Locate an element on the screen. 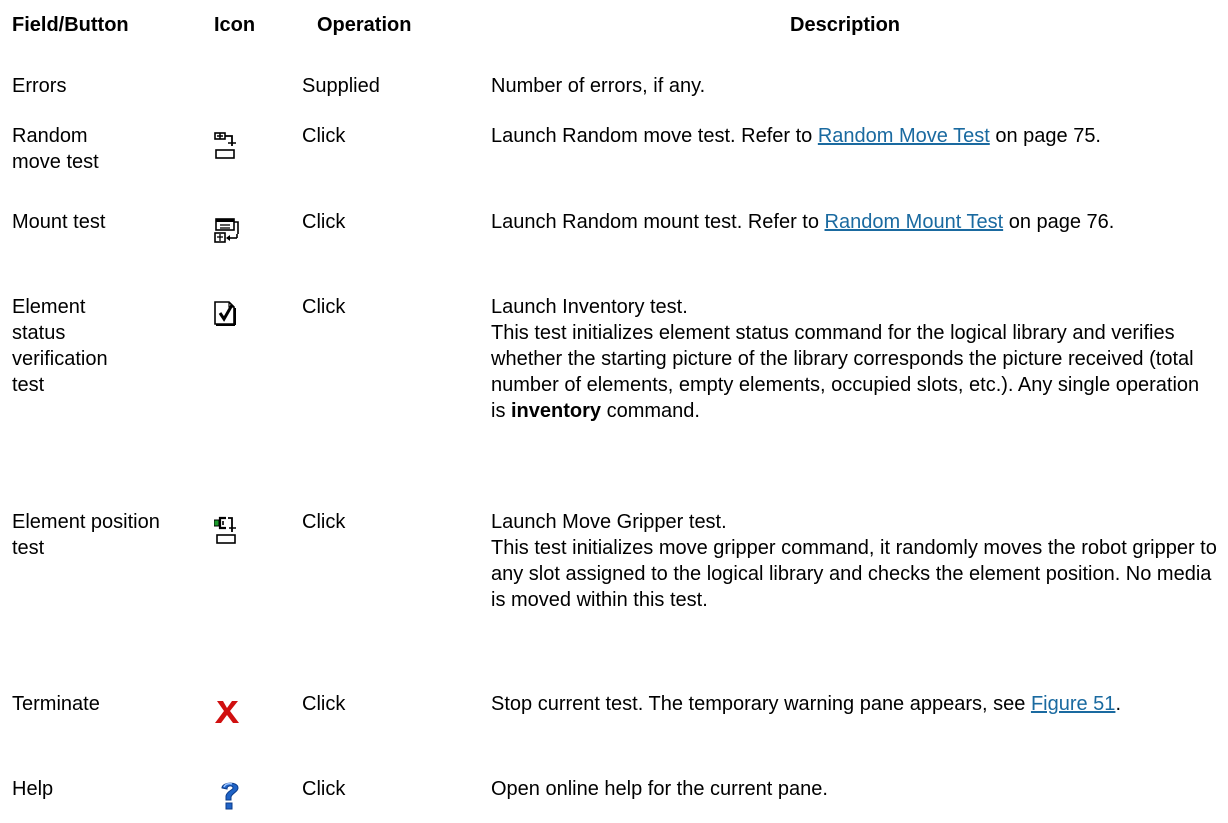  inventory-keyword: inventory is located at coordinates (556, 411).